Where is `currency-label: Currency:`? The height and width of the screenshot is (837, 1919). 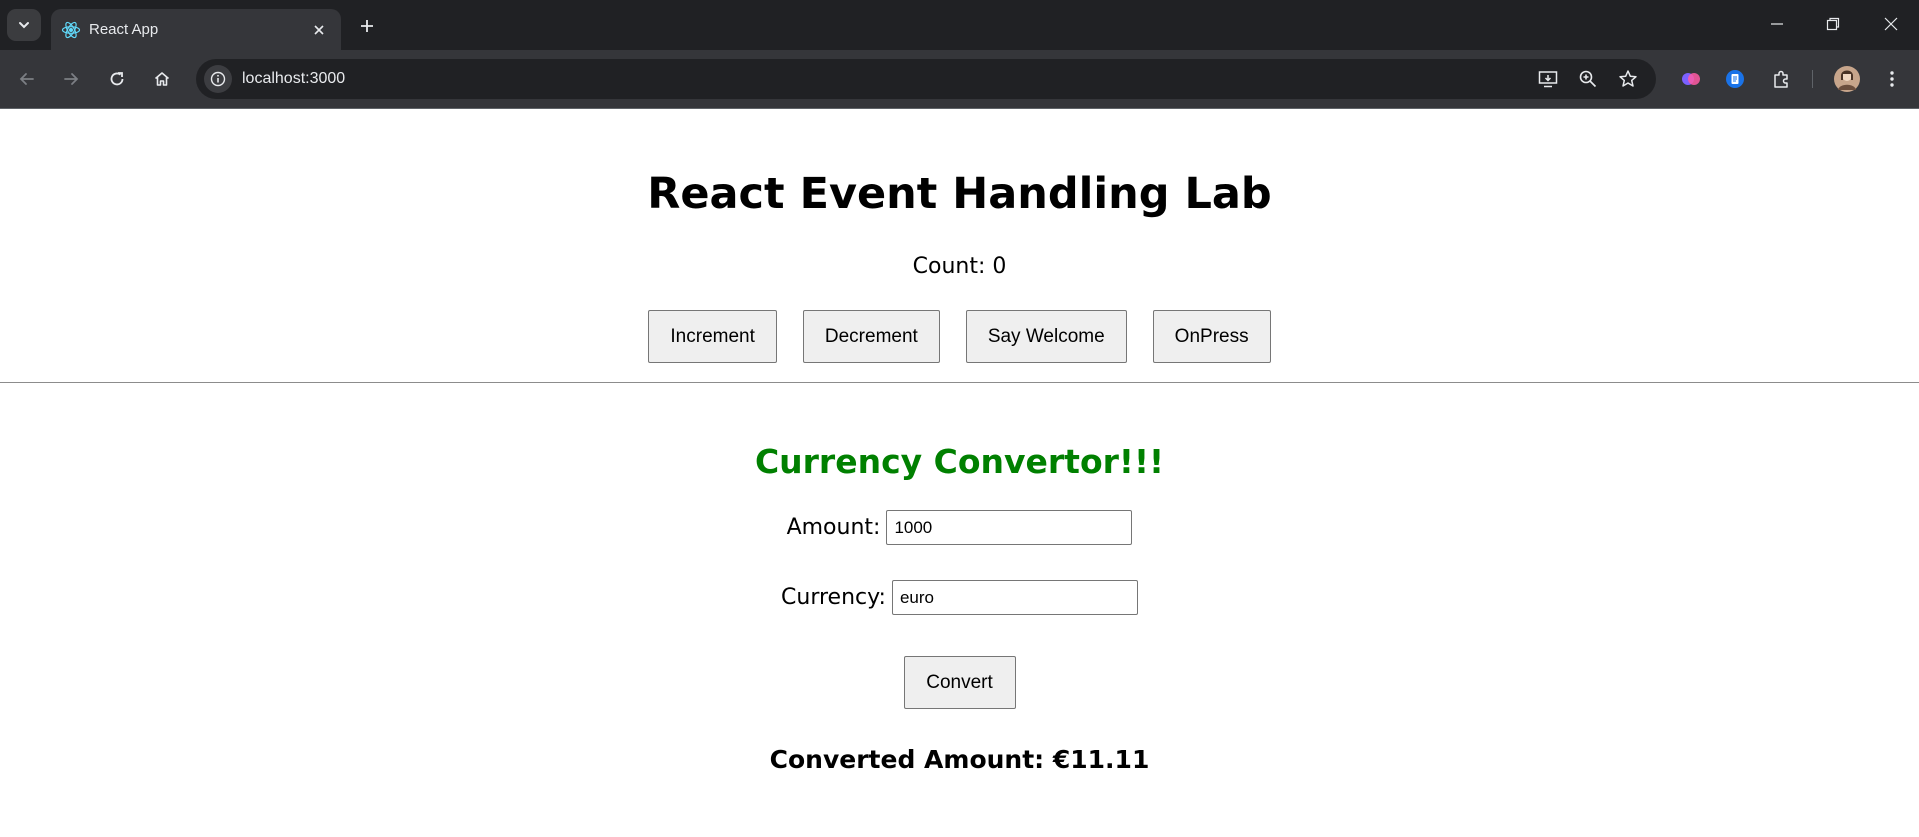 currency-label: Currency: is located at coordinates (833, 597).